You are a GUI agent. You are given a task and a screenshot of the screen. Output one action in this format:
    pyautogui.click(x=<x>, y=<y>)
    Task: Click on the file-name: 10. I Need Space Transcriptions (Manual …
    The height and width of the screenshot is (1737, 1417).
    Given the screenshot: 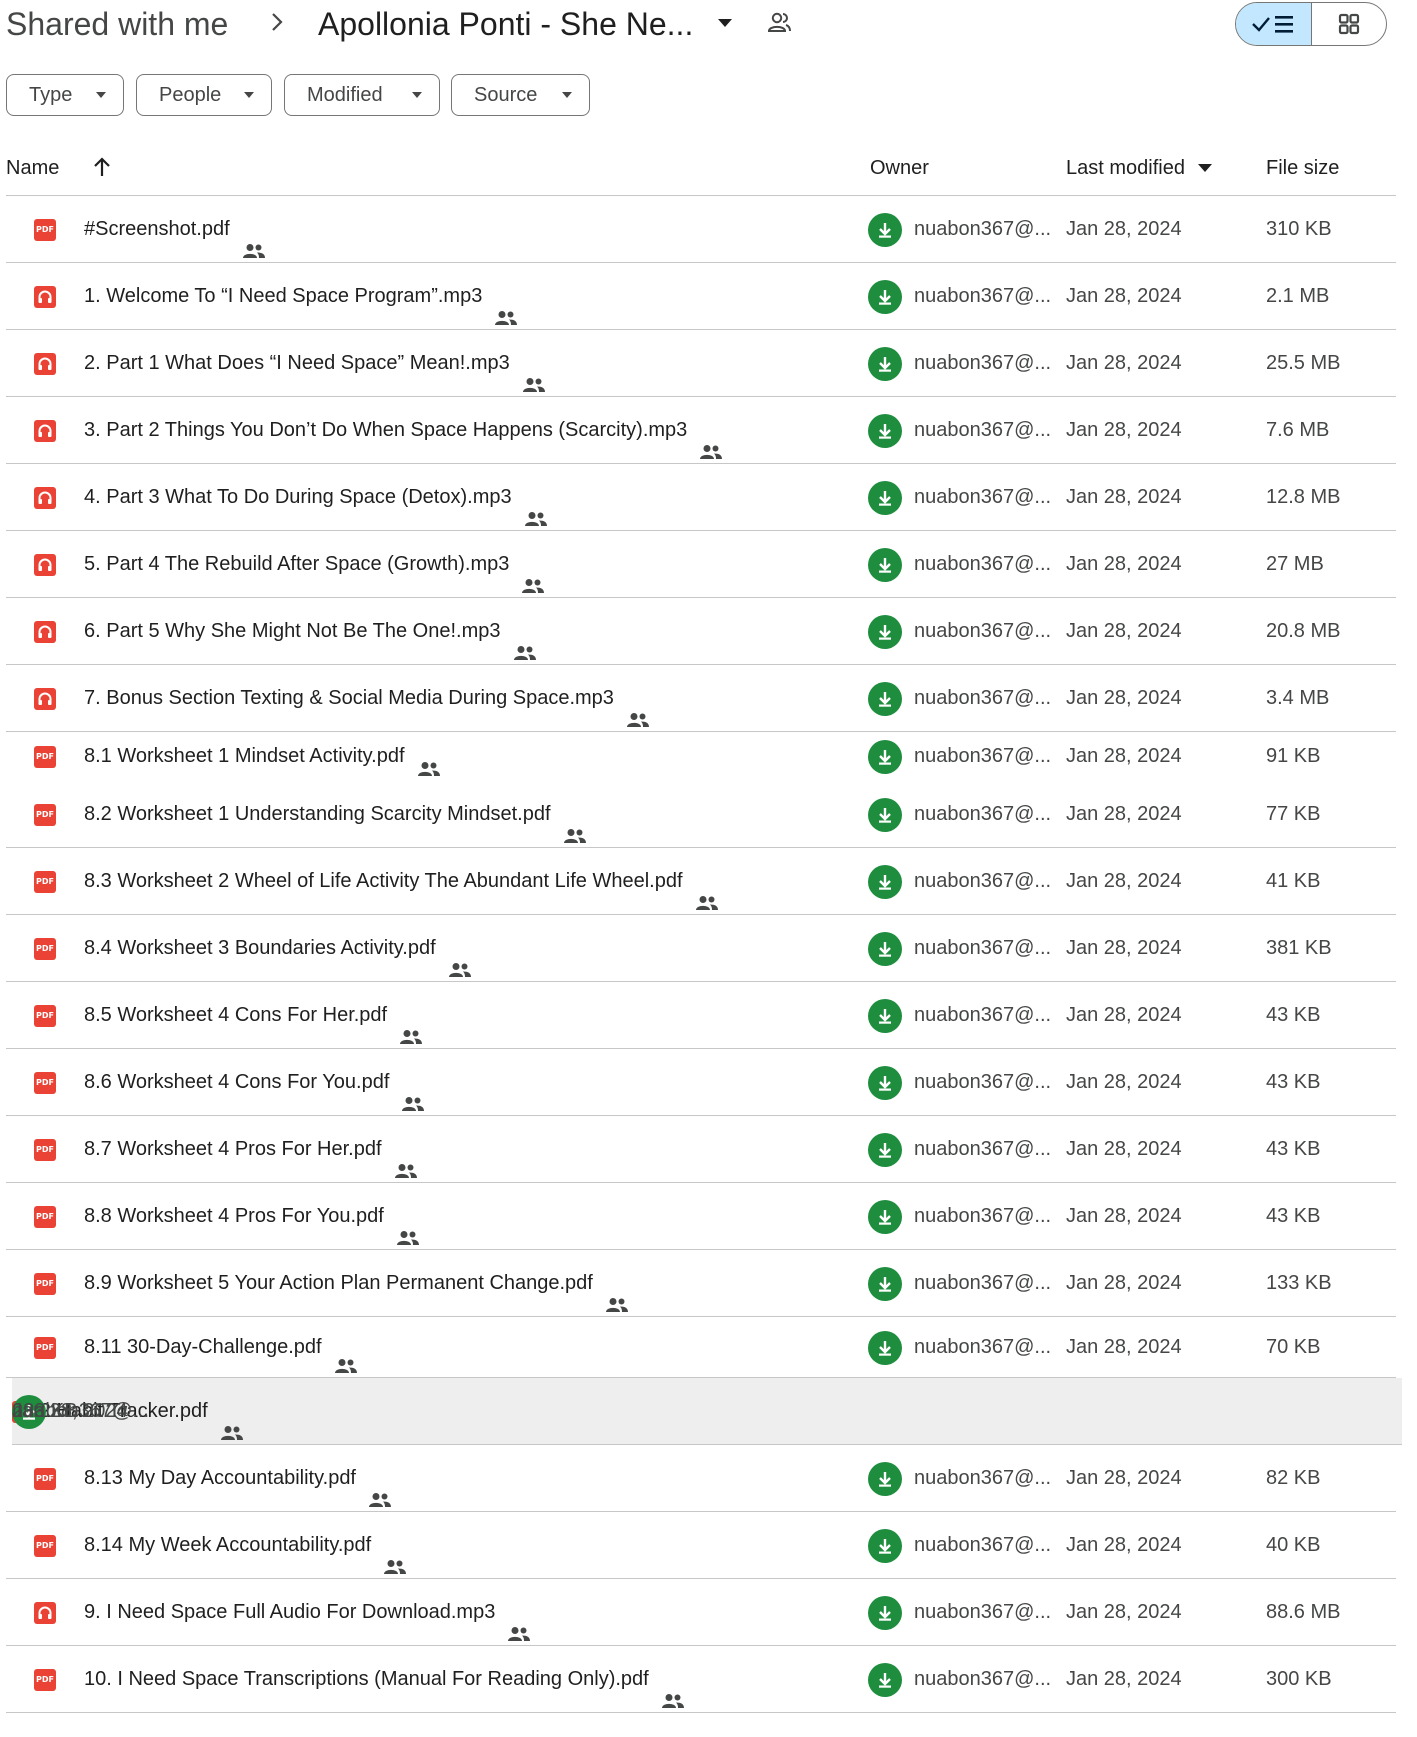 What is the action you would take?
    pyautogui.click(x=384, y=1679)
    